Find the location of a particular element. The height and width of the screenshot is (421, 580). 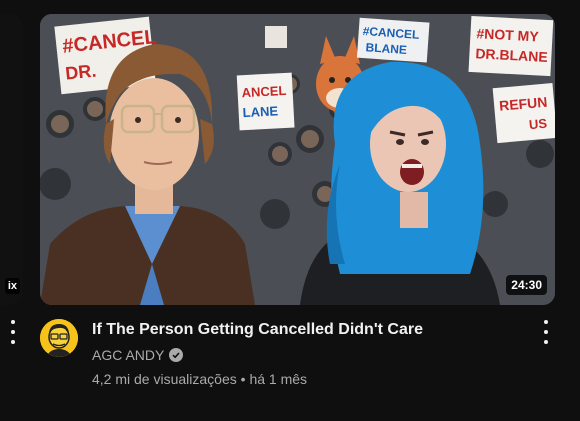

upload-age: há 1 mês is located at coordinates (278, 379).